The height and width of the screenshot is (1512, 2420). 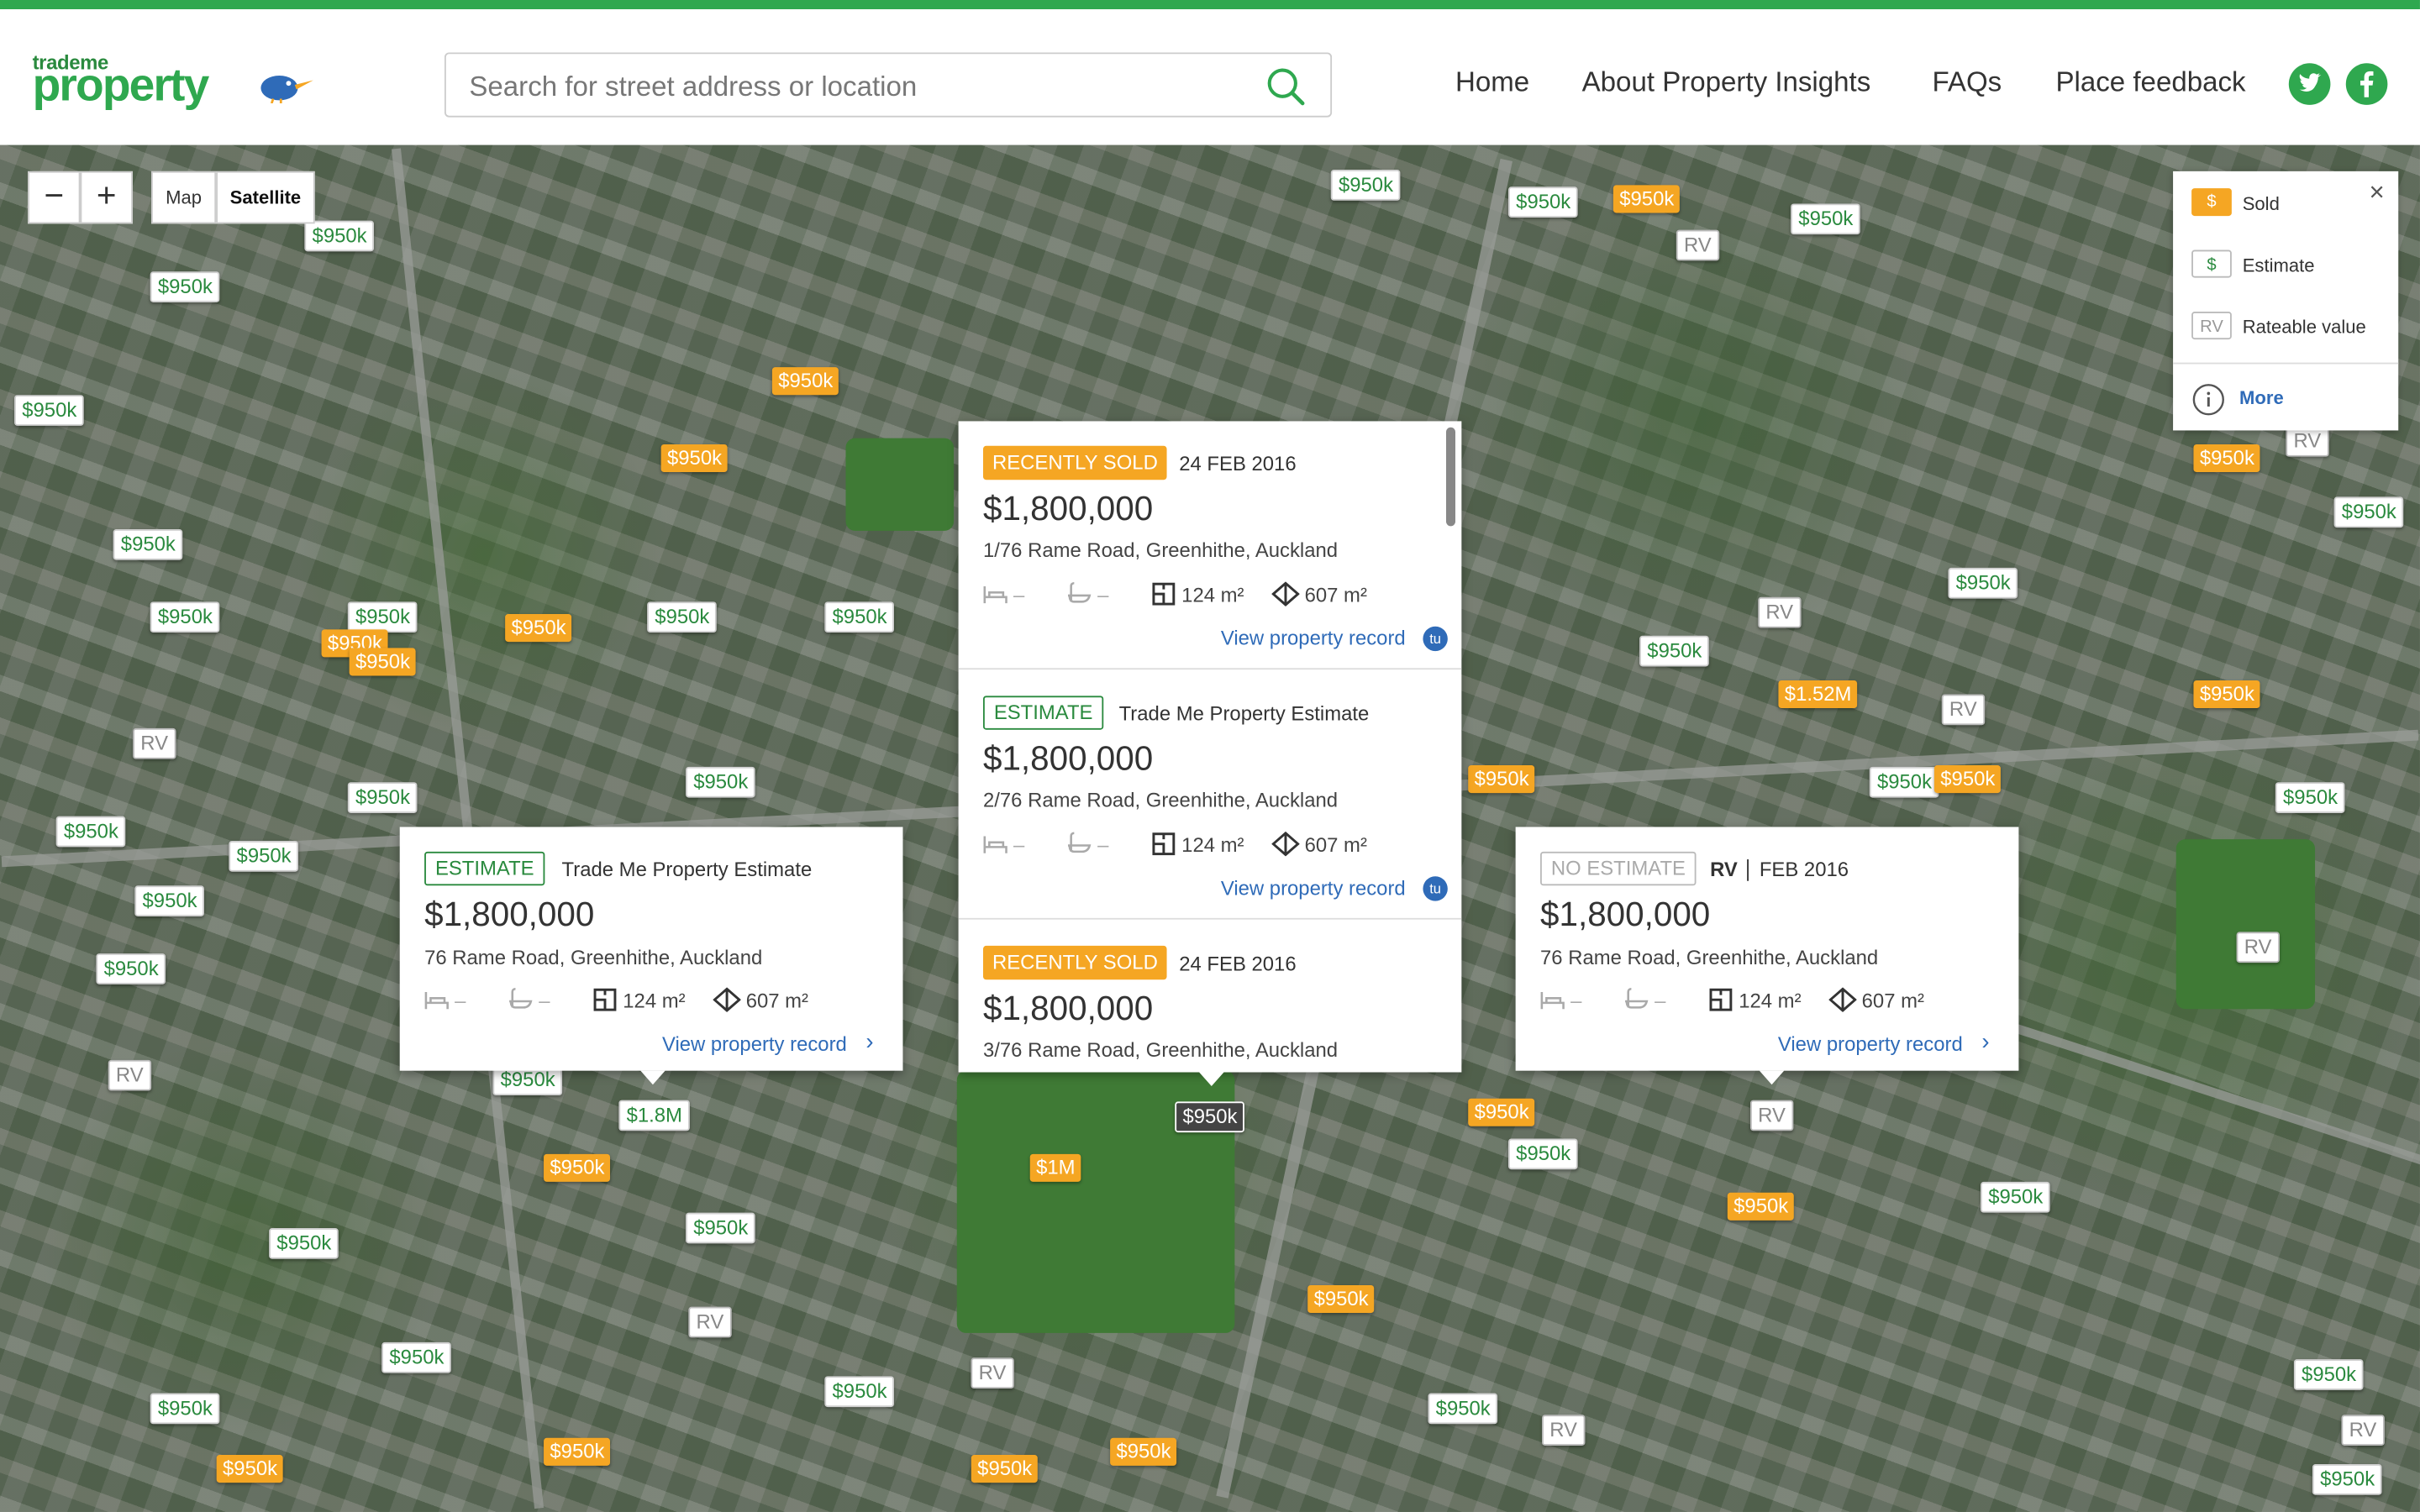 What do you see at coordinates (1055, 1167) in the screenshot?
I see `sold-price-marker: $1M` at bounding box center [1055, 1167].